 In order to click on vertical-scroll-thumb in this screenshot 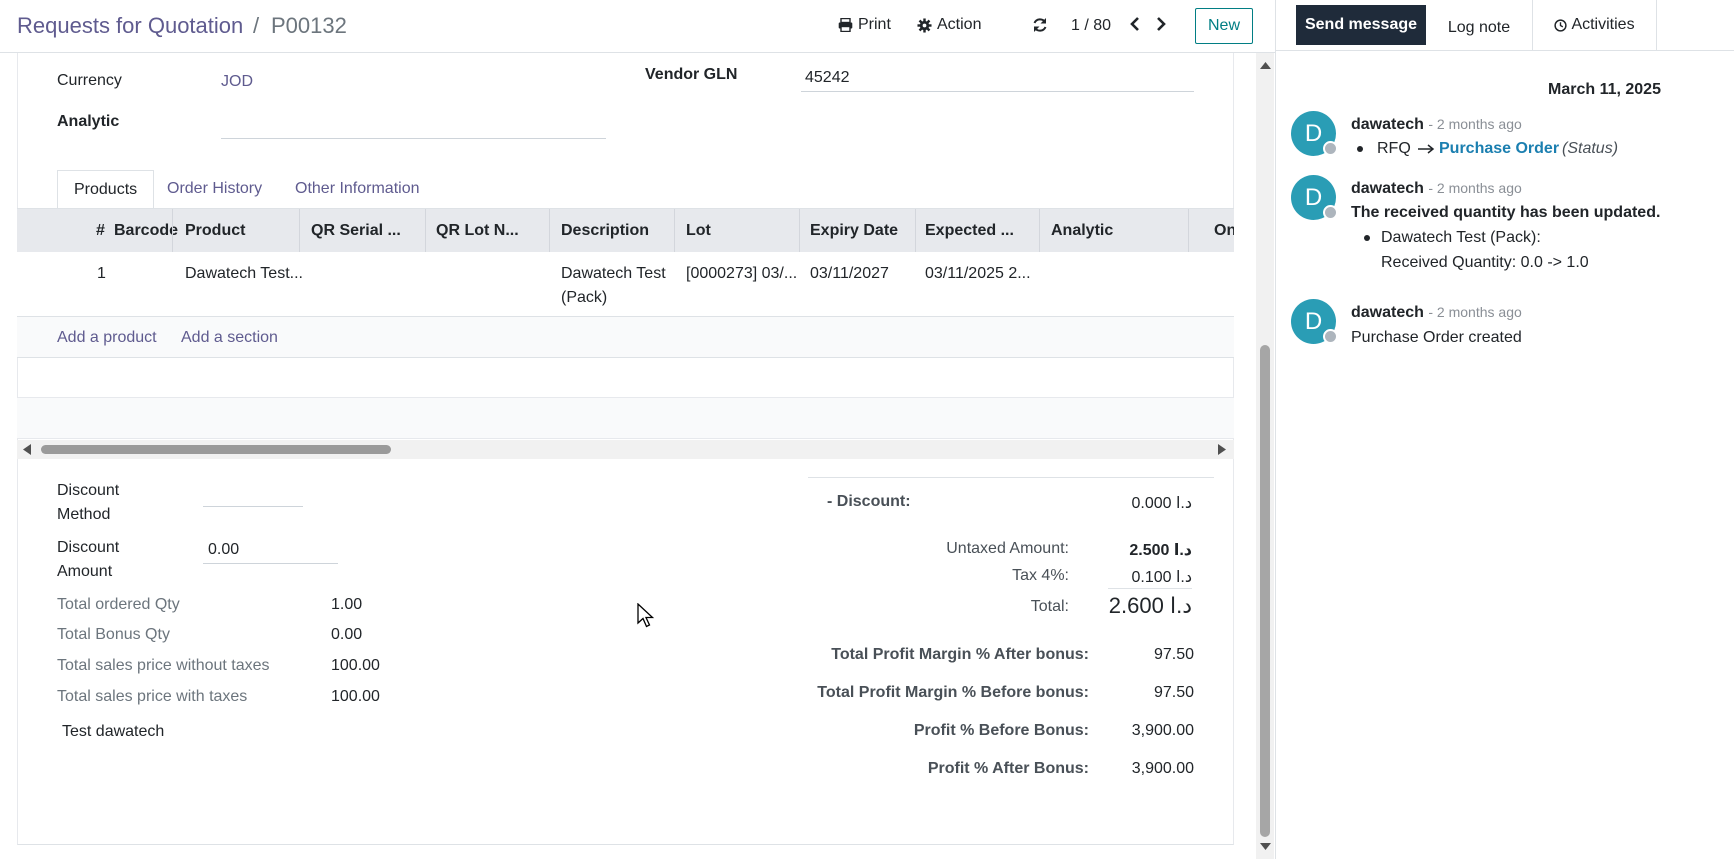, I will do `click(1265, 591)`.